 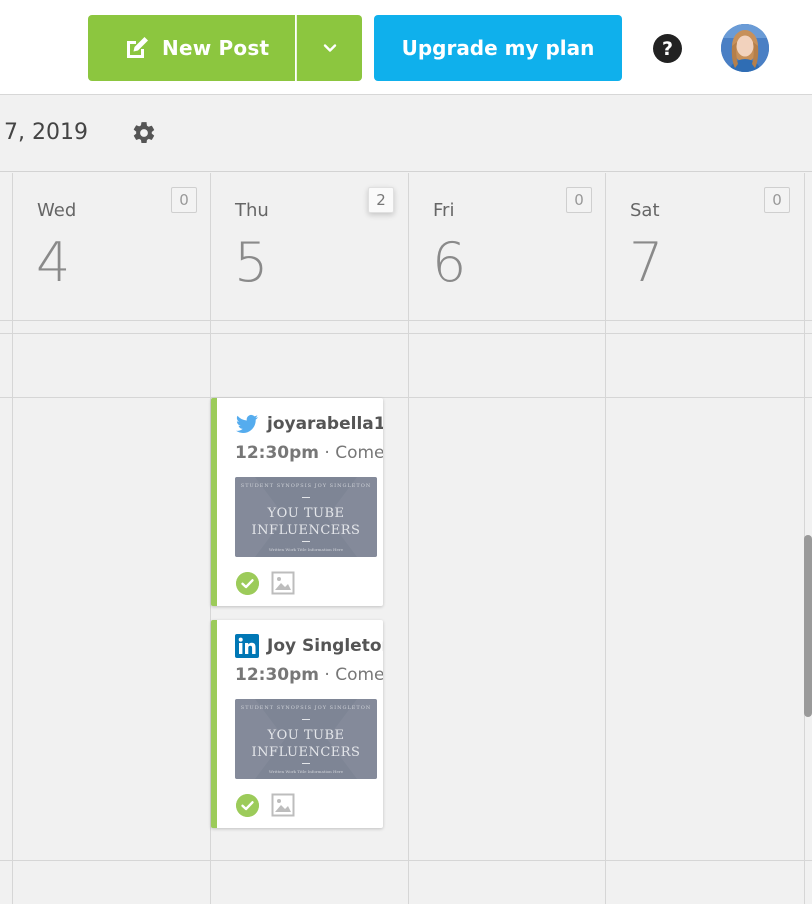 What do you see at coordinates (444, 210) in the screenshot?
I see `day-name: Fri` at bounding box center [444, 210].